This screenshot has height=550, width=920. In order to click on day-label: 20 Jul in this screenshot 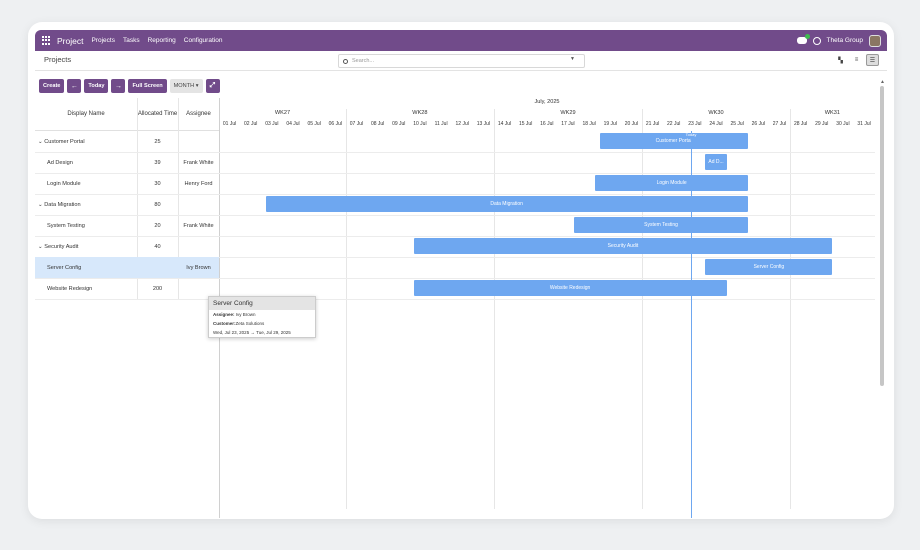, I will do `click(631, 124)`.